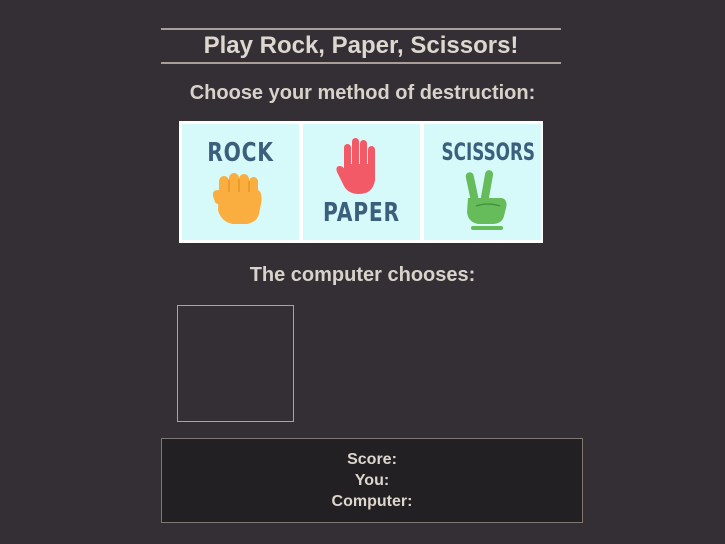  What do you see at coordinates (362, 93) in the screenshot?
I see `choose-heading: Choose your method of destruction:` at bounding box center [362, 93].